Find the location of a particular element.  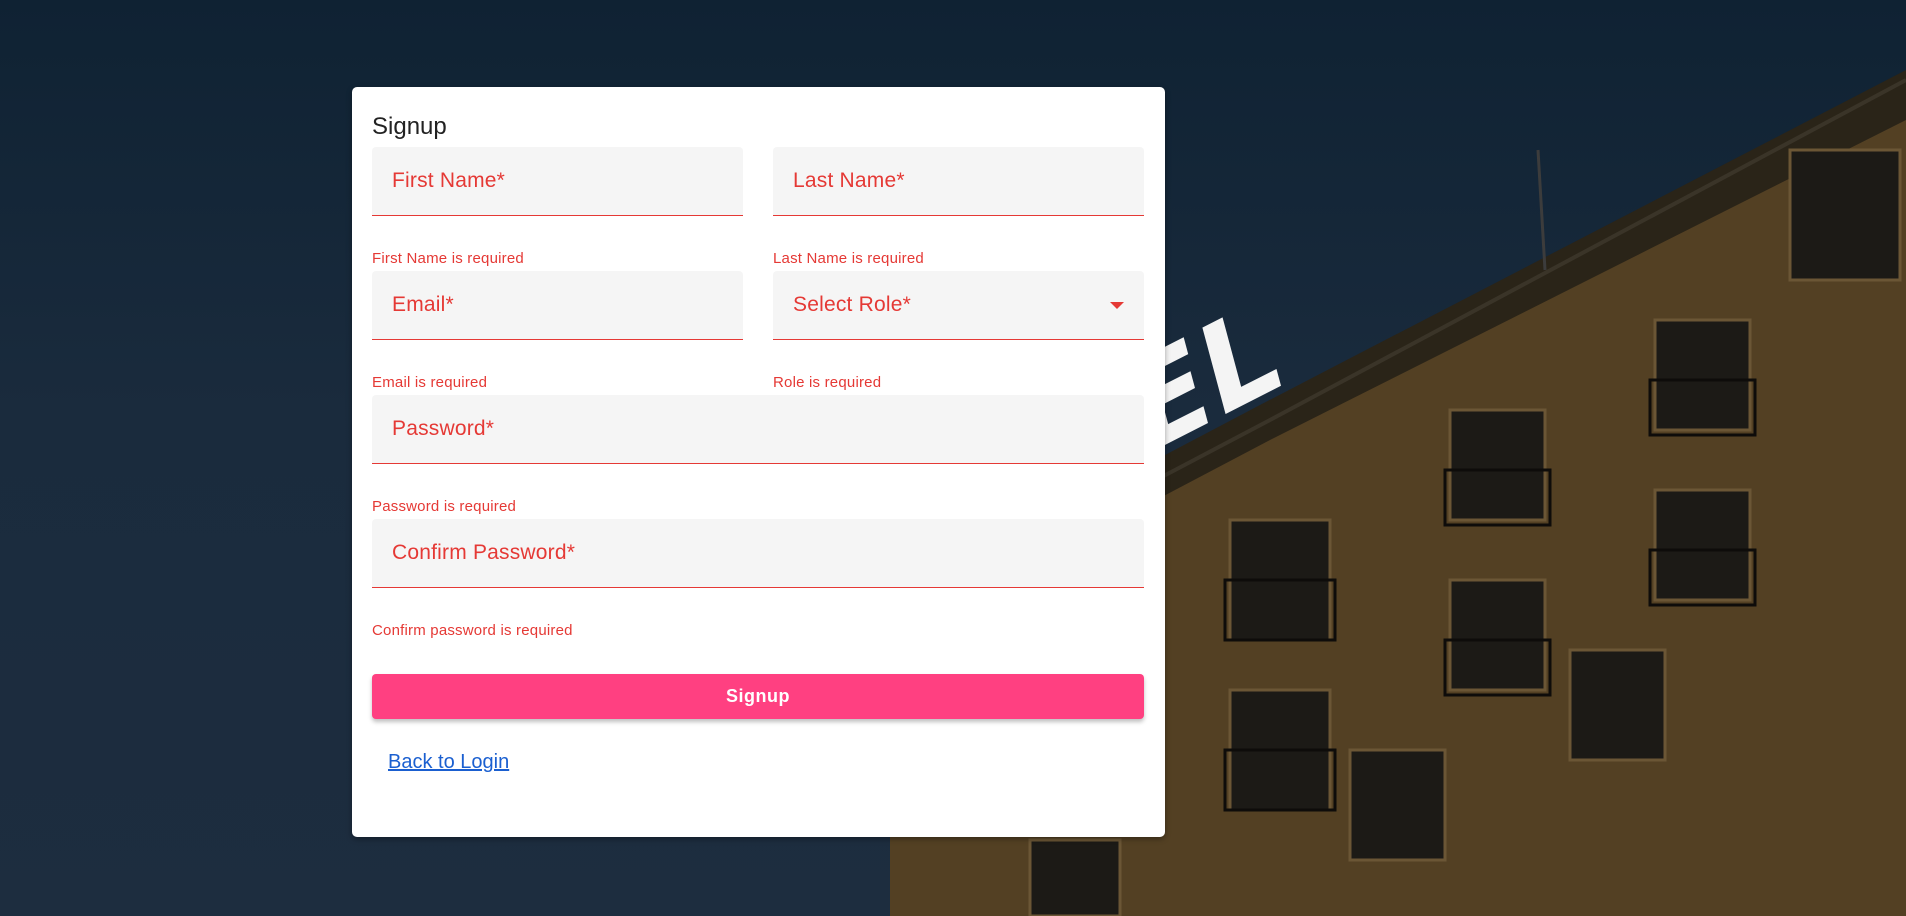

role-error: Role is required is located at coordinates (827, 382).